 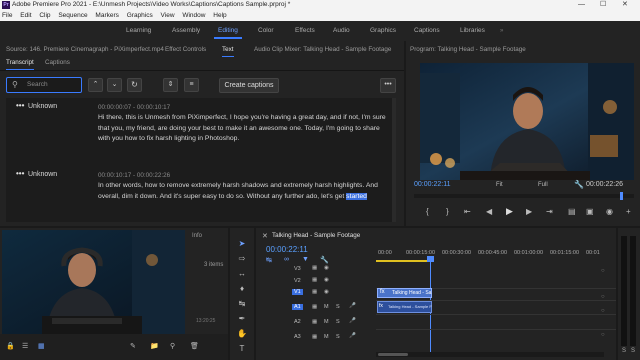 What do you see at coordinates (383, 31) in the screenshot?
I see `workspace-graphics: Graphics` at bounding box center [383, 31].